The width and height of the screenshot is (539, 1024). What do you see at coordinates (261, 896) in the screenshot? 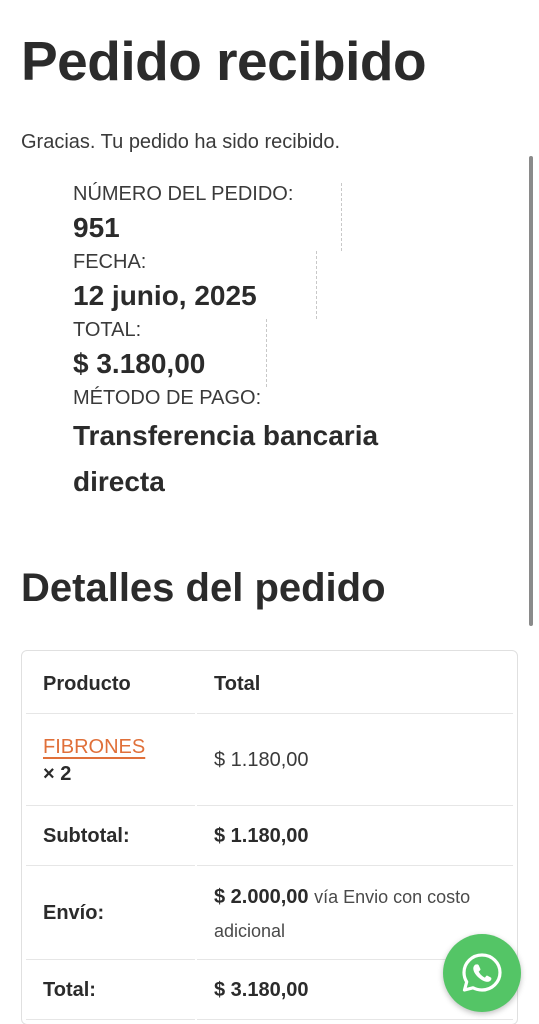
I see `shipping-value: $ 2.000,00` at bounding box center [261, 896].